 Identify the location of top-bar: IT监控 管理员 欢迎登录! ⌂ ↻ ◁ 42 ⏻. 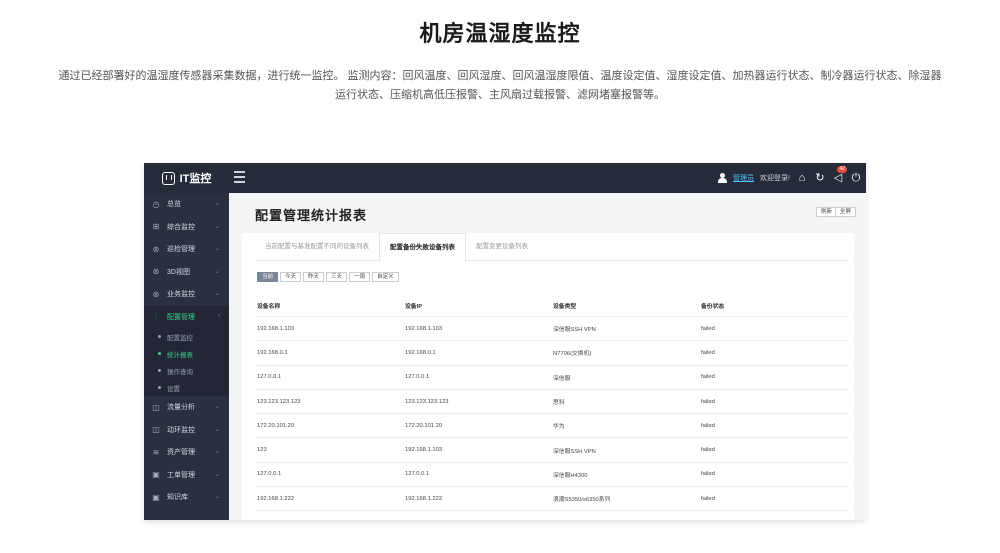
(505, 178).